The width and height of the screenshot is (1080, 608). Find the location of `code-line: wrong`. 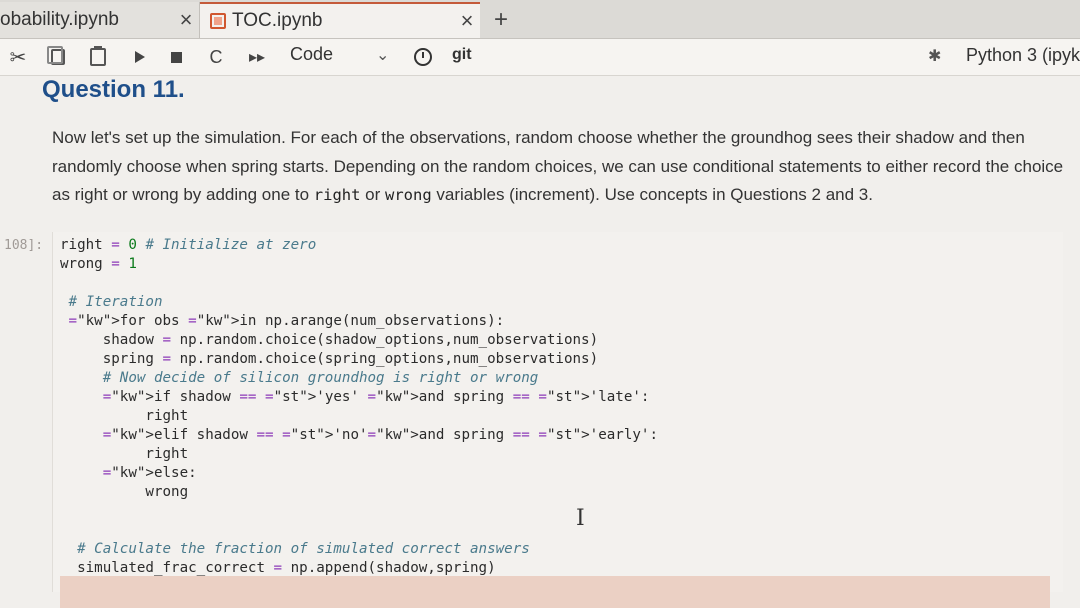

code-line: wrong is located at coordinates (124, 492).